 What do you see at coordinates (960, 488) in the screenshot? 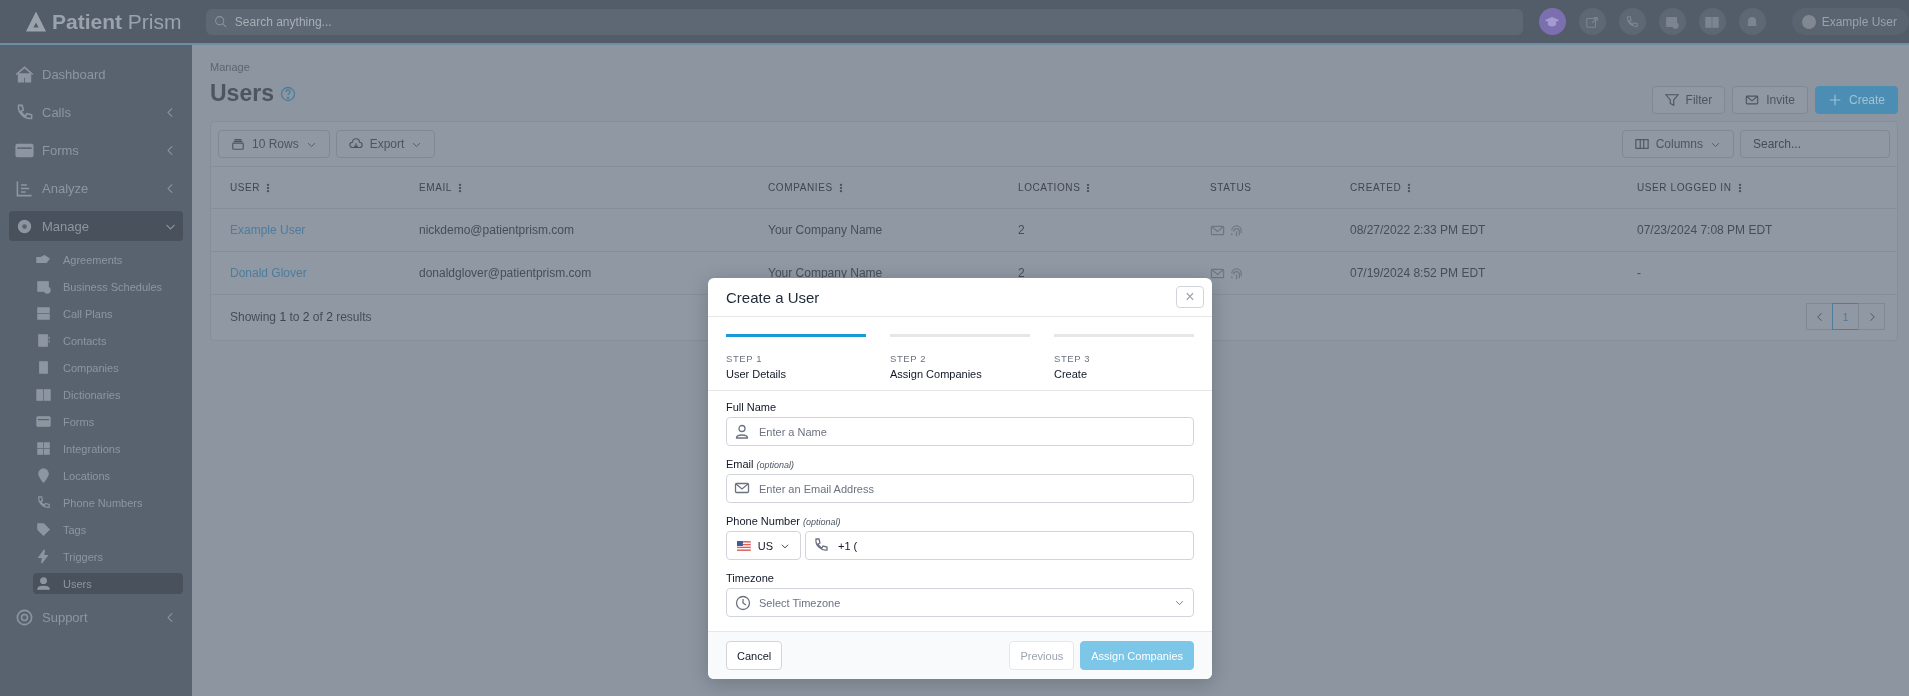
I see `input-field: Enter an Email Address` at bounding box center [960, 488].